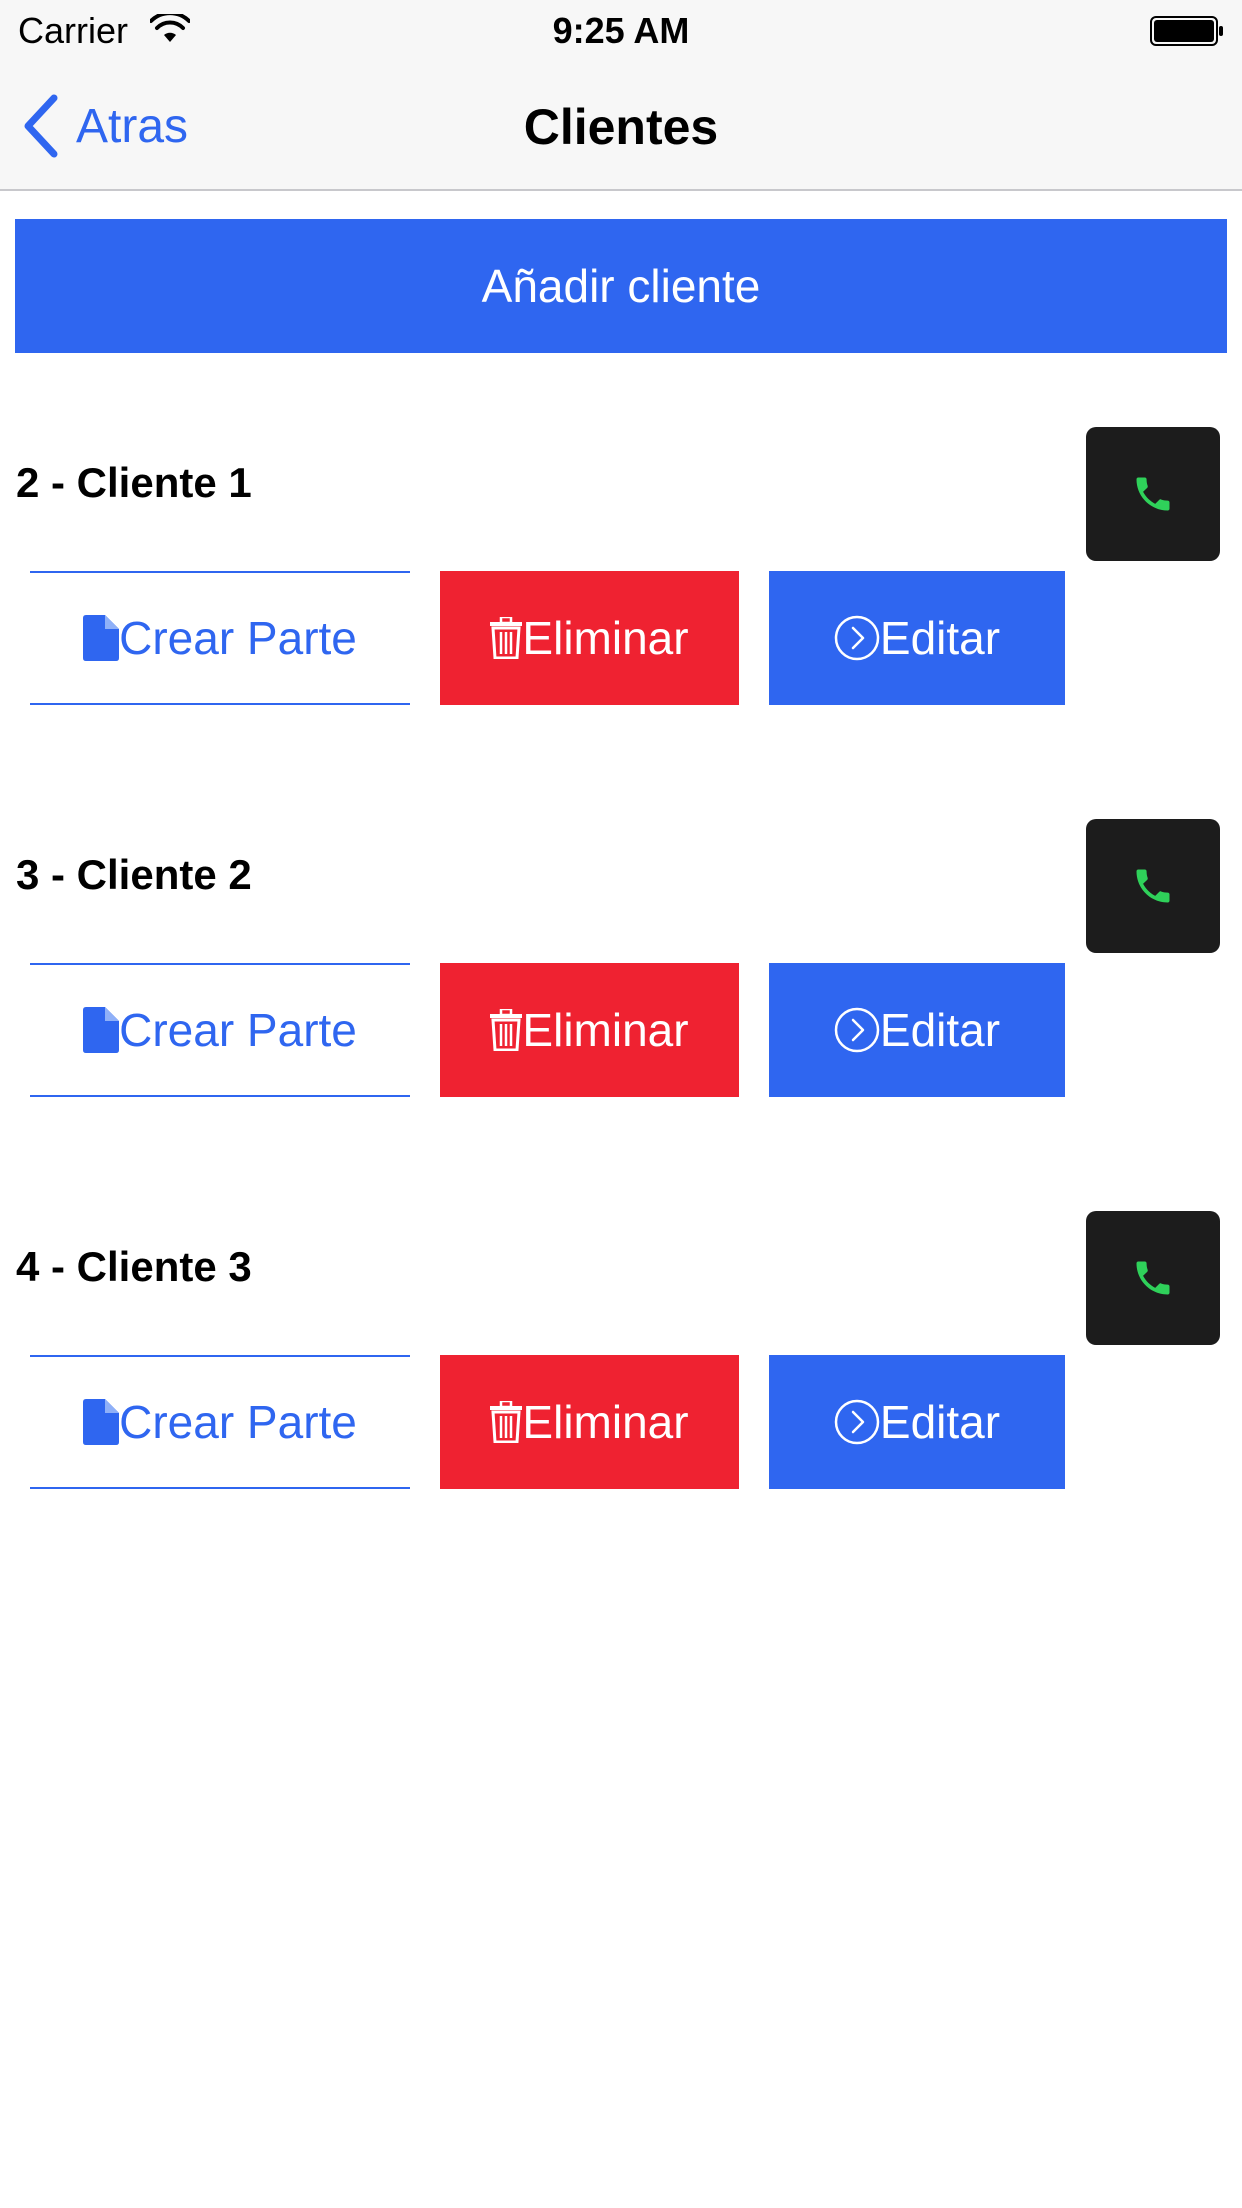 The width and height of the screenshot is (1242, 2208). What do you see at coordinates (621, 127) in the screenshot?
I see `page-title: Clientes` at bounding box center [621, 127].